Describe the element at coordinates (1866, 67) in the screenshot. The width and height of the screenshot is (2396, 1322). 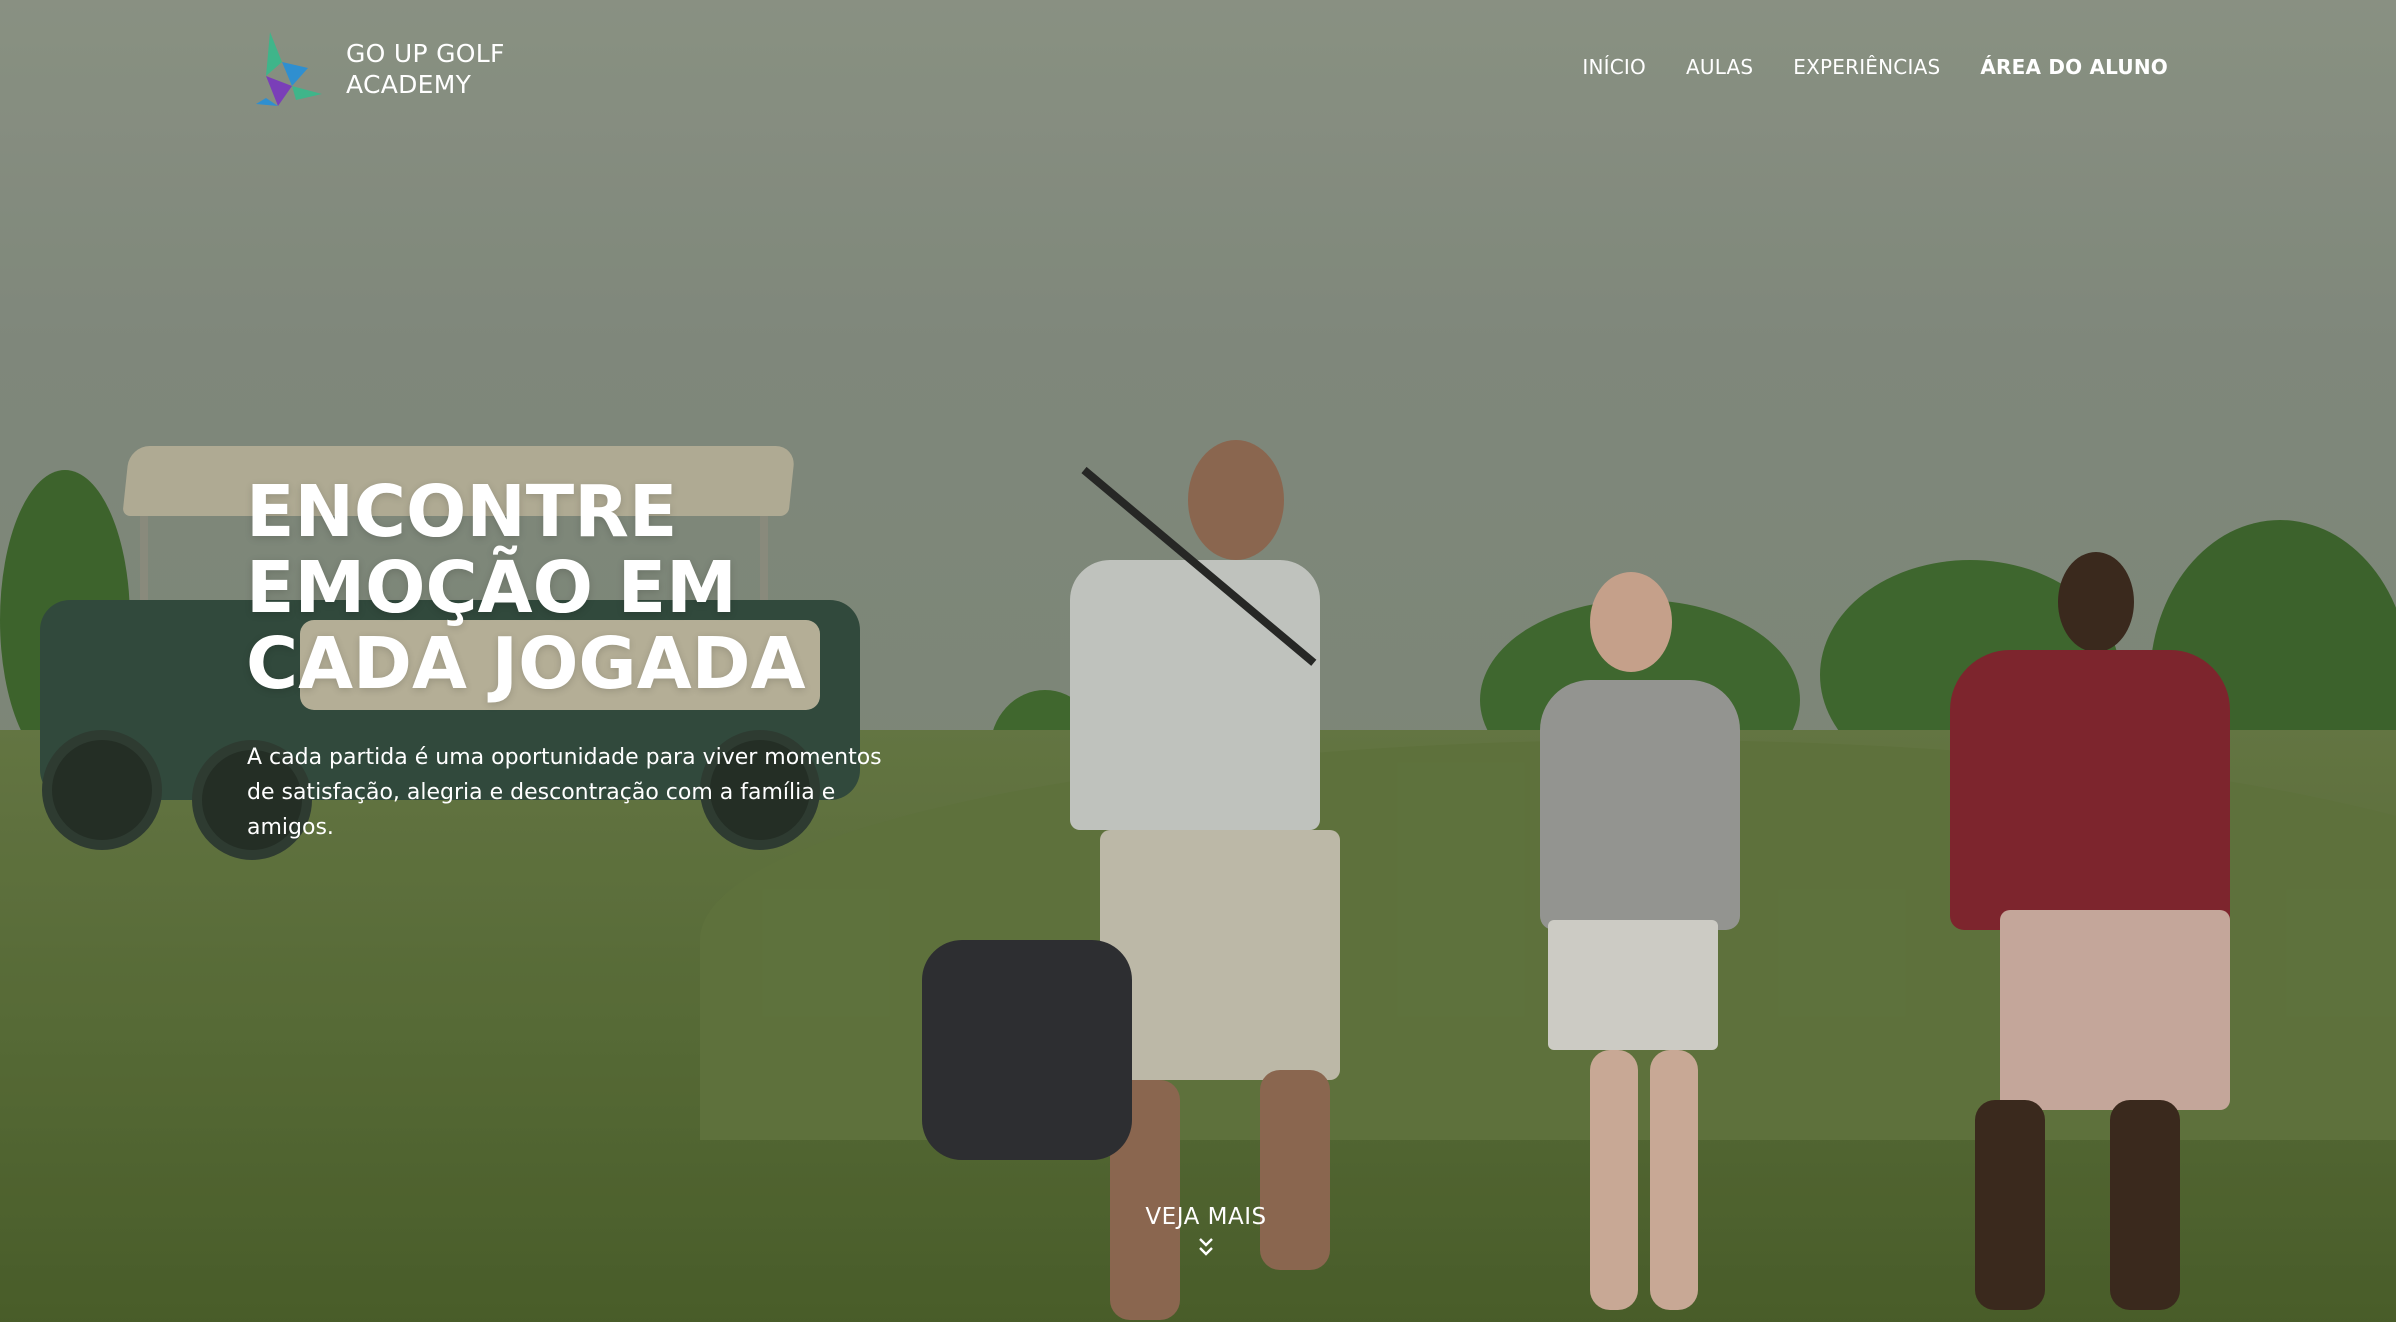
I see `nav-item-experiencias: EXPERIÊNCIAS` at that location.